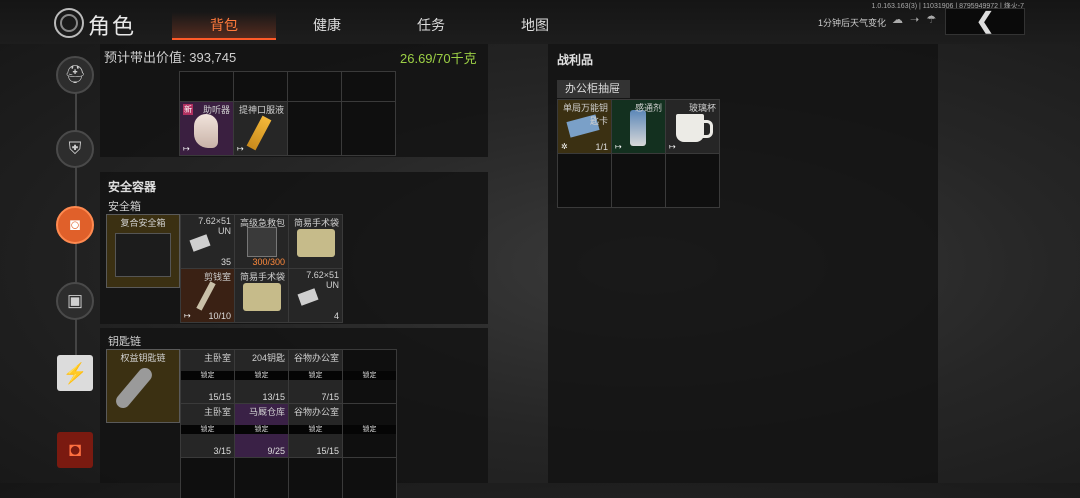 The image size is (1080, 498). Describe the element at coordinates (259, 133) in the screenshot. I see `injector-icon` at that location.